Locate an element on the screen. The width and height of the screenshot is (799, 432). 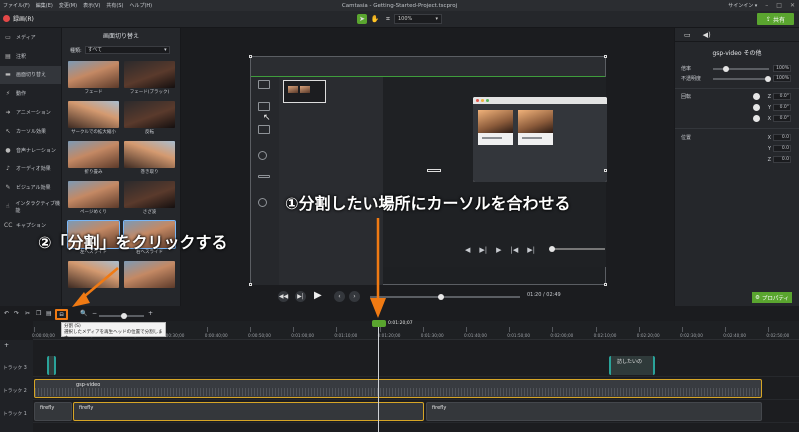
signin-link: サインイン ▾ is located at coordinates (742, 5).